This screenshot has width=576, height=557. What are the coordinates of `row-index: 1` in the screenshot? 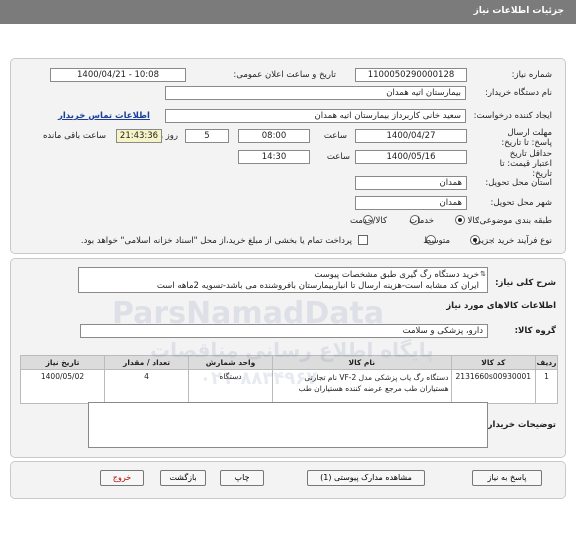 It's located at (546, 386).